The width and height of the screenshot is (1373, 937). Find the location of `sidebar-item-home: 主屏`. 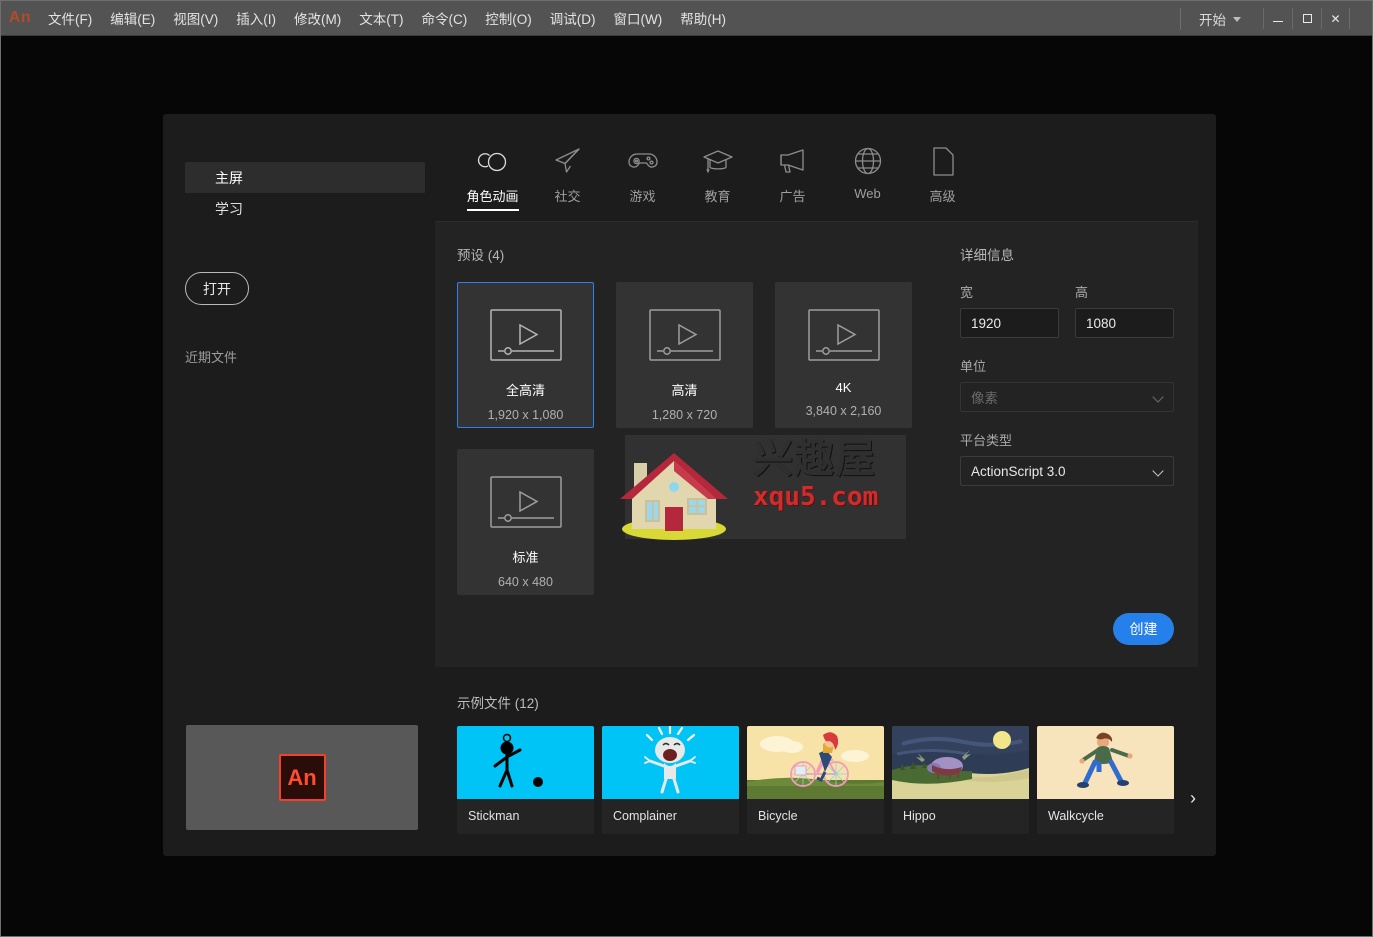

sidebar-item-home: 主屏 is located at coordinates (305, 177).